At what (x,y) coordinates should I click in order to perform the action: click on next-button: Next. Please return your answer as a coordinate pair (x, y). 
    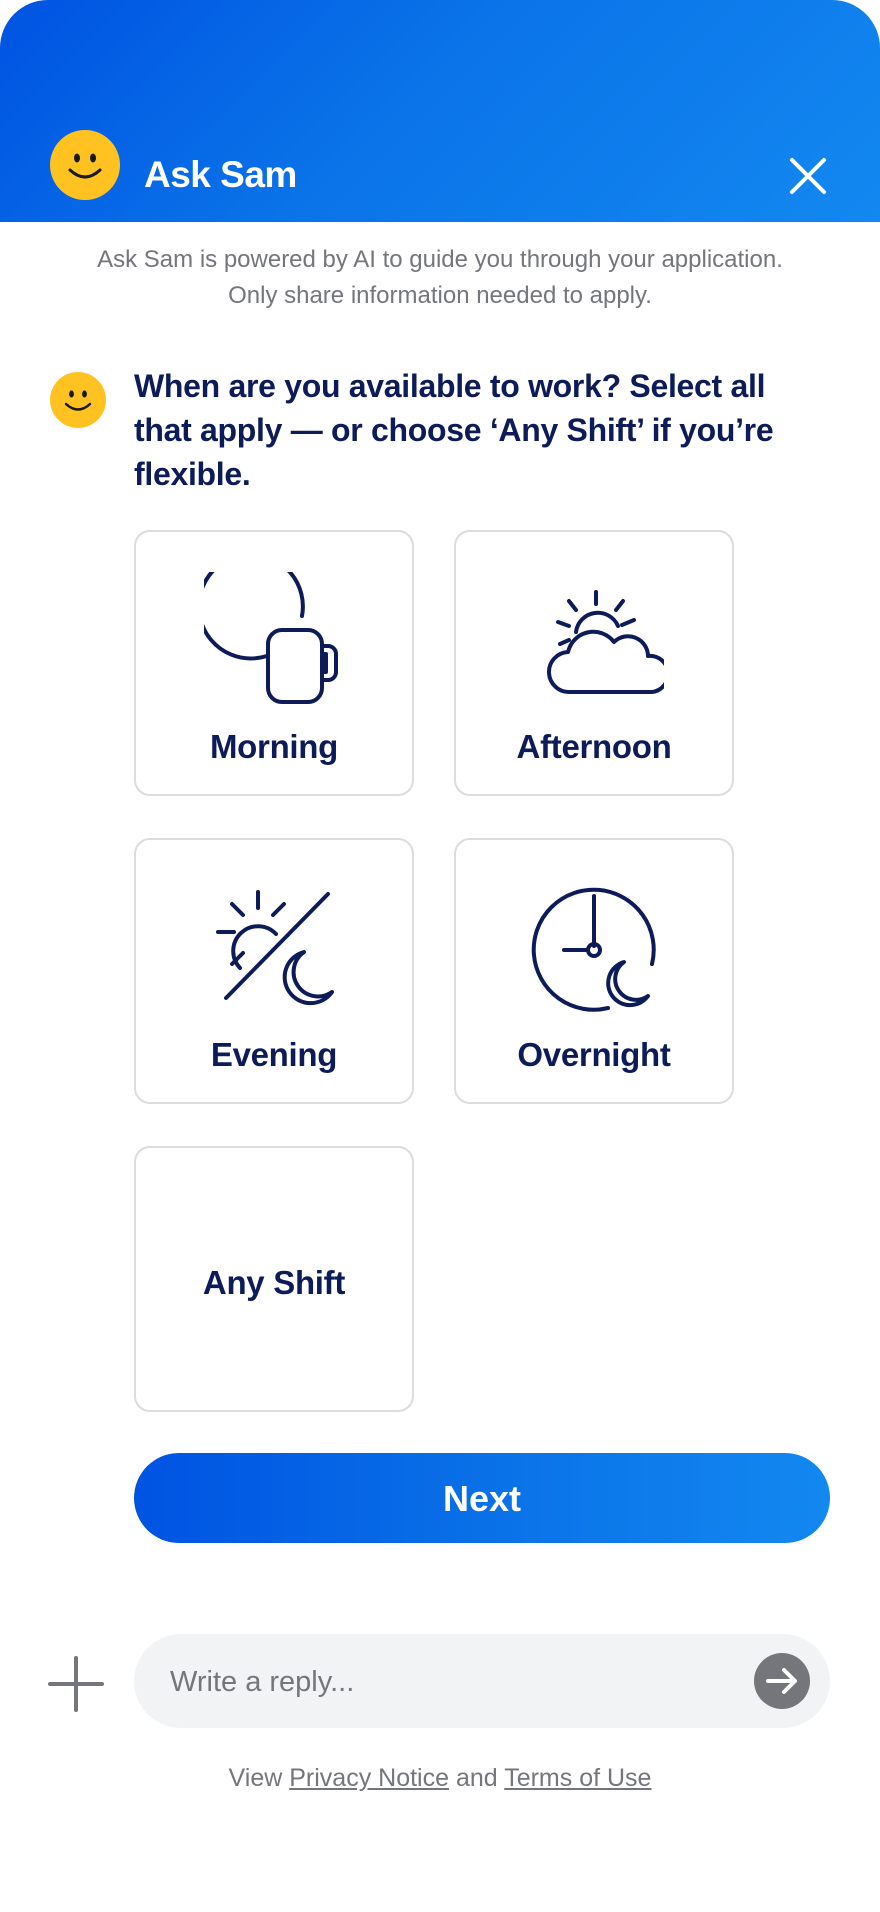
    Looking at the image, I should click on (482, 1498).